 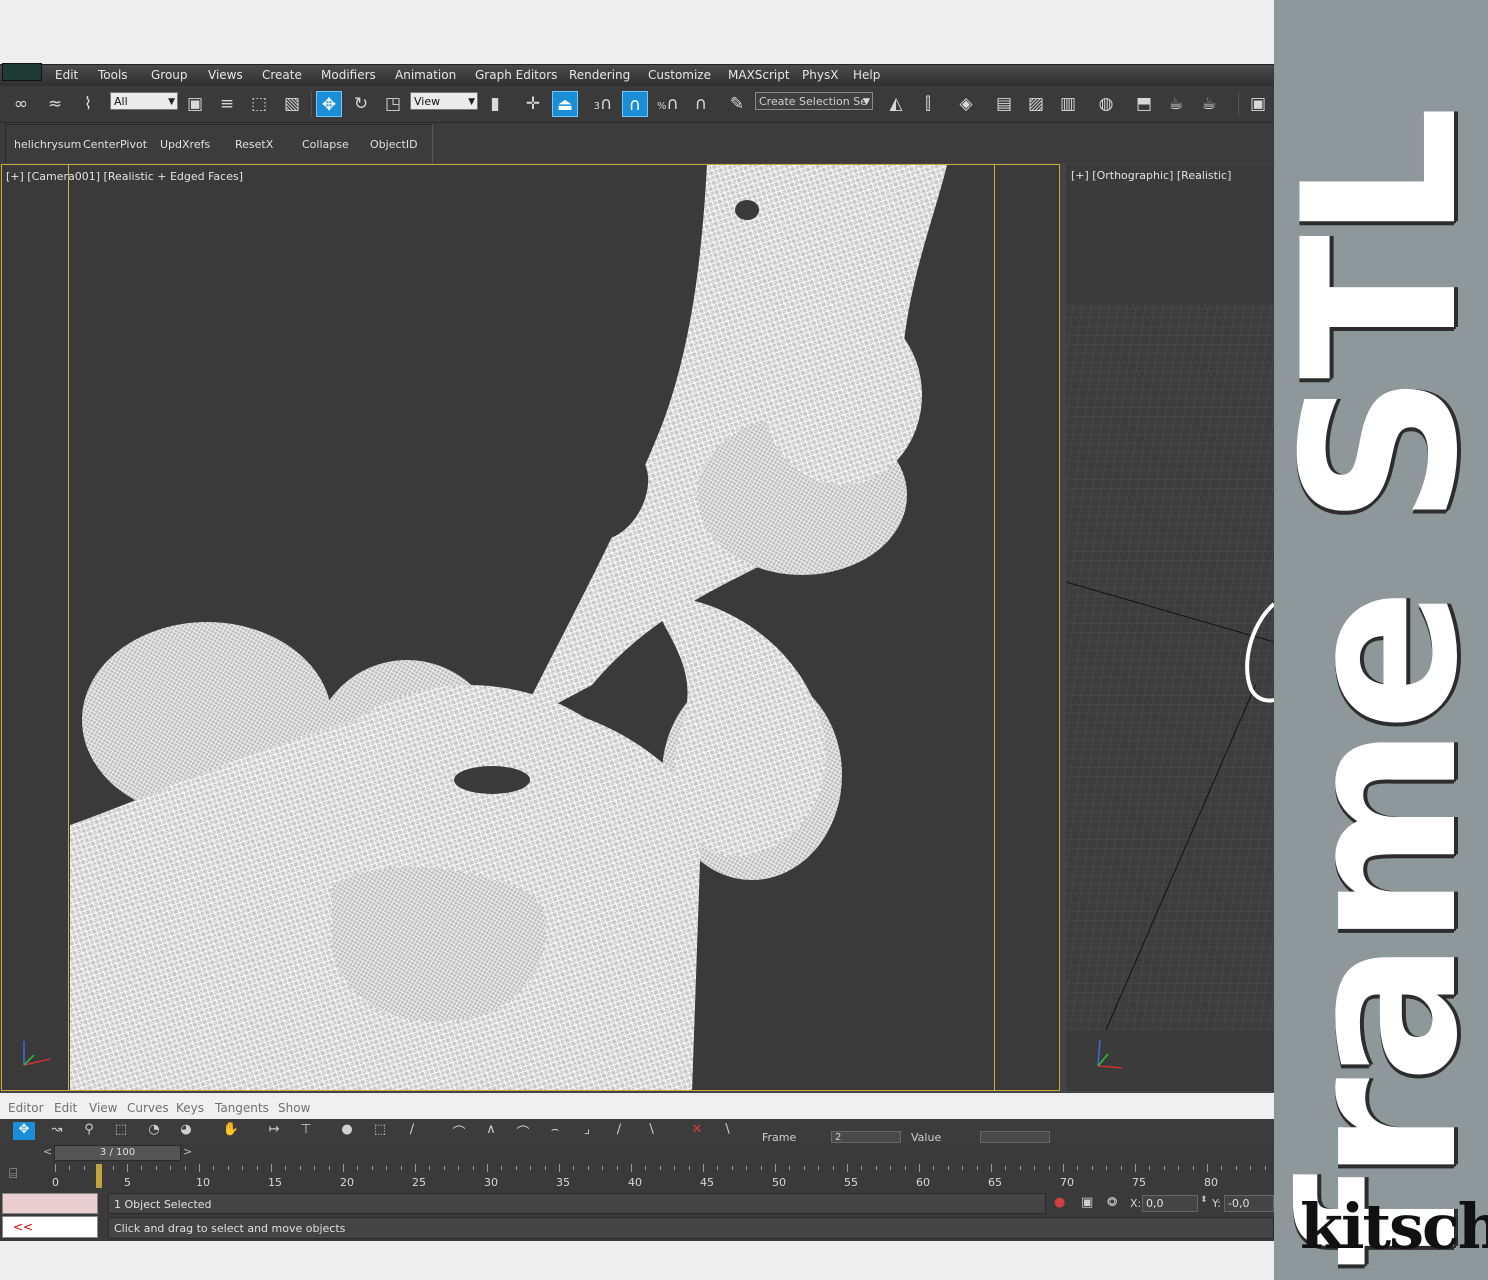 I want to click on menu-views: Views, so click(x=225, y=75).